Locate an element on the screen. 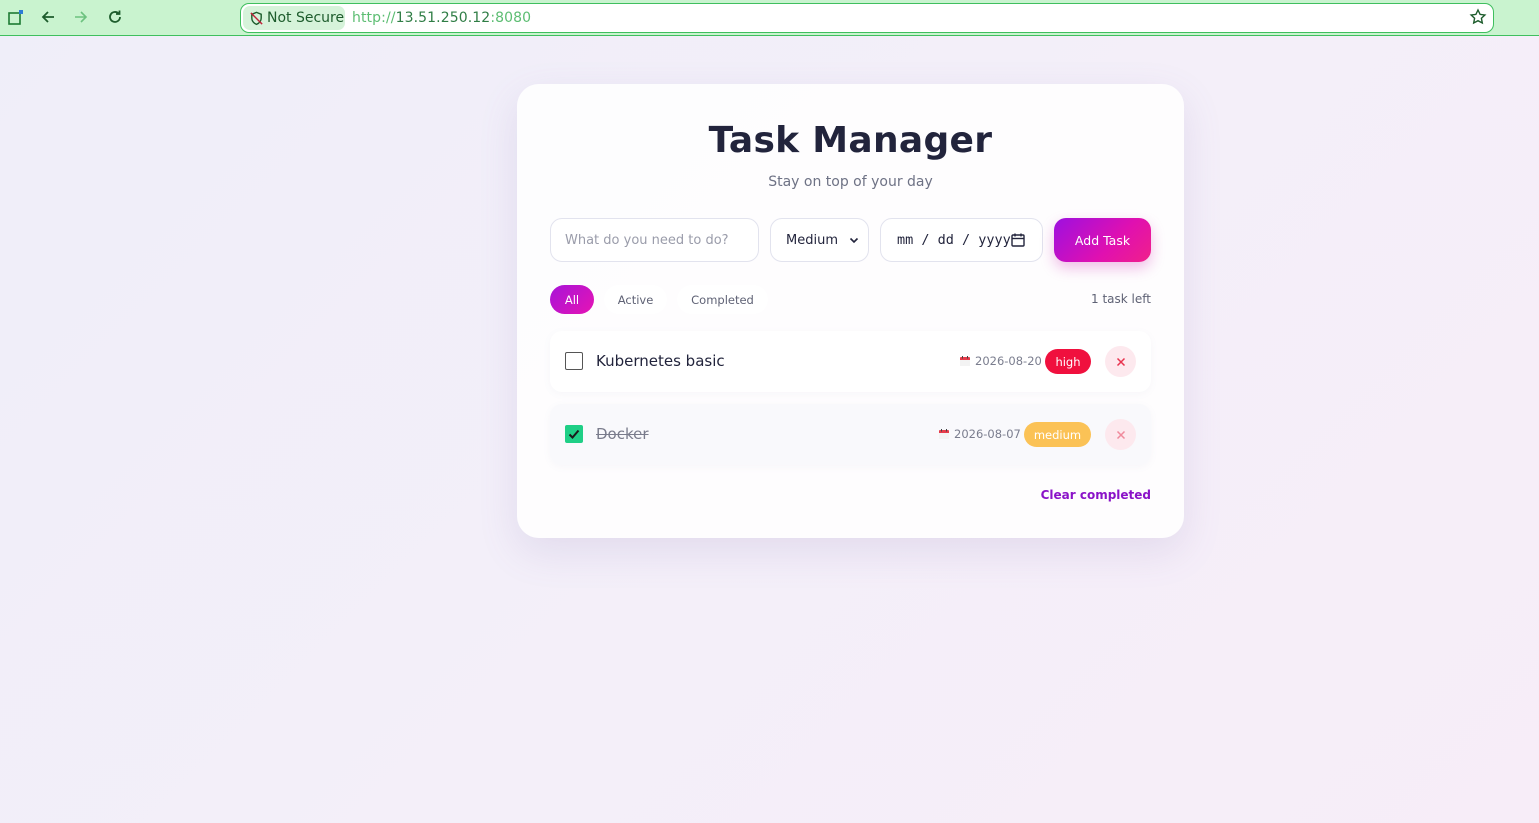 Image resolution: width=1539 pixels, height=823 pixels. date-placeholder: mm / dd / yyyy is located at coordinates (954, 240).